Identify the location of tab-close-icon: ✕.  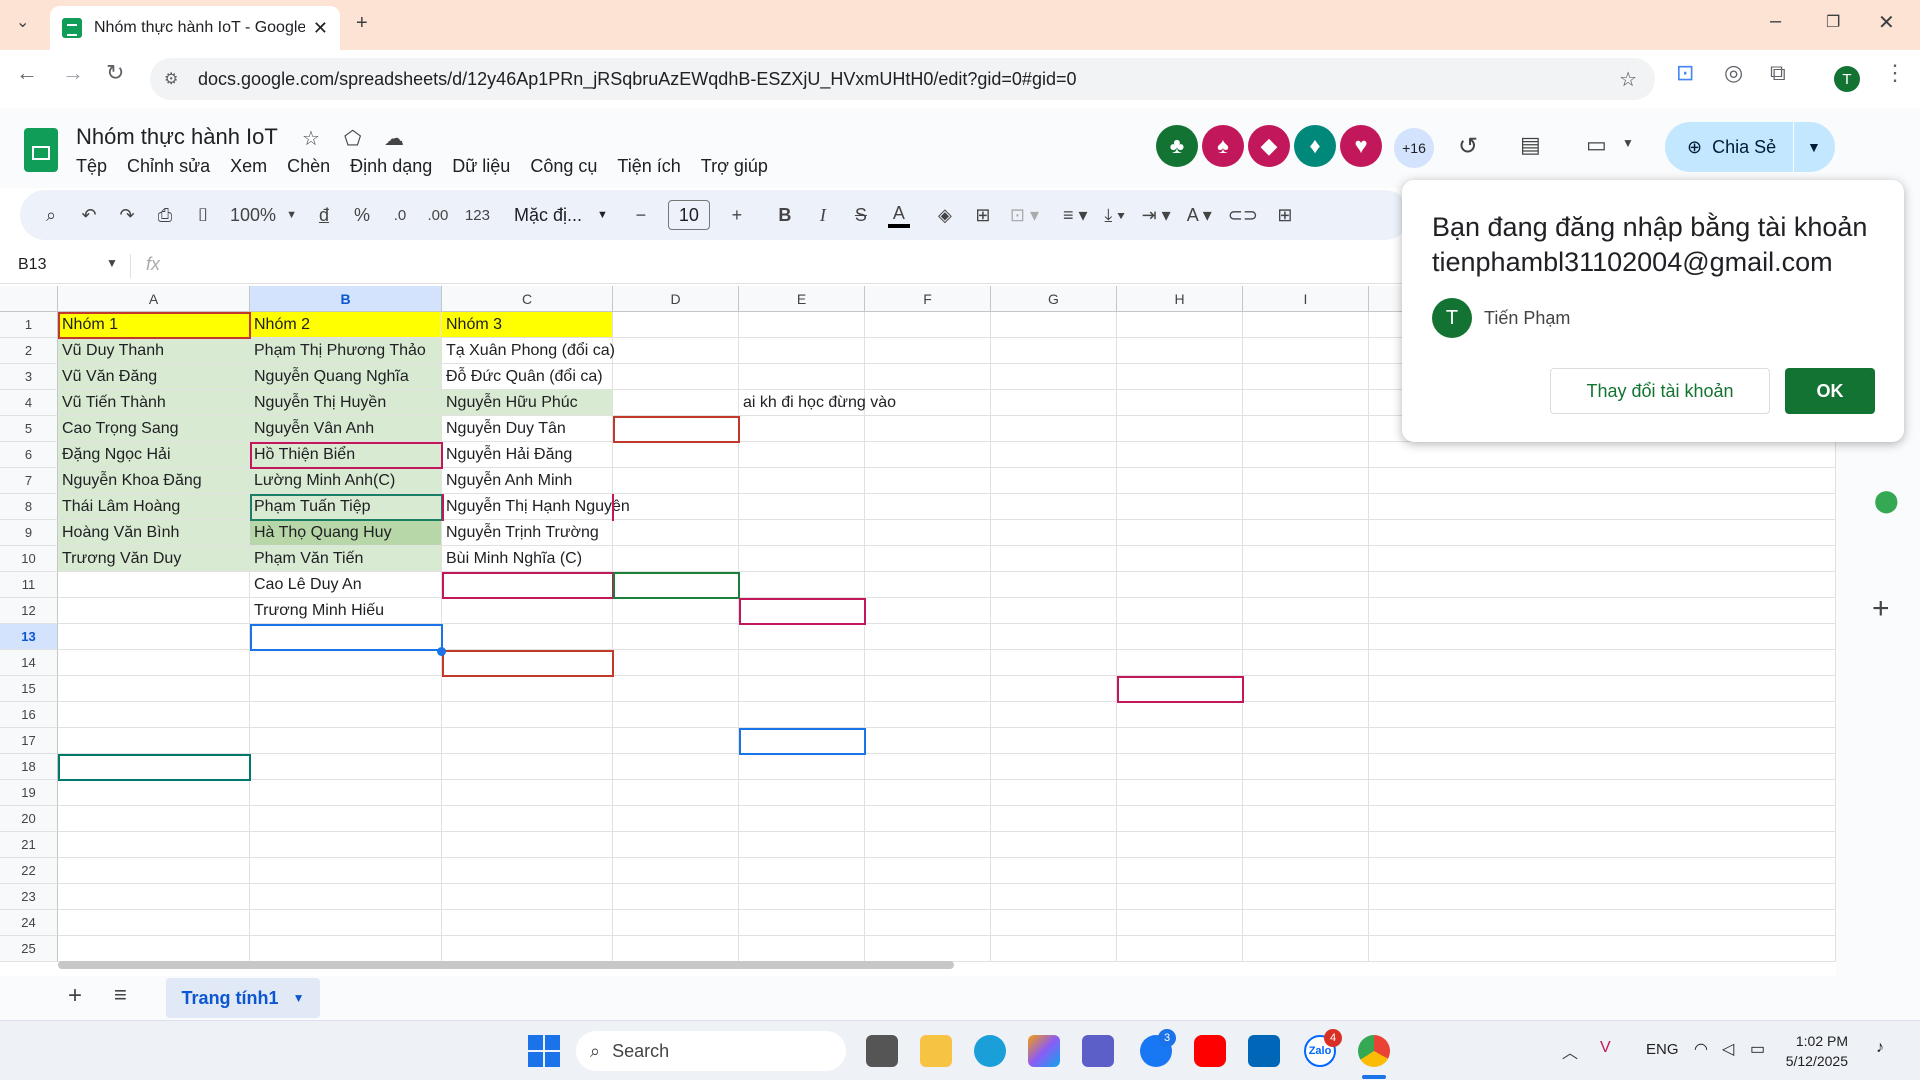
(320, 28).